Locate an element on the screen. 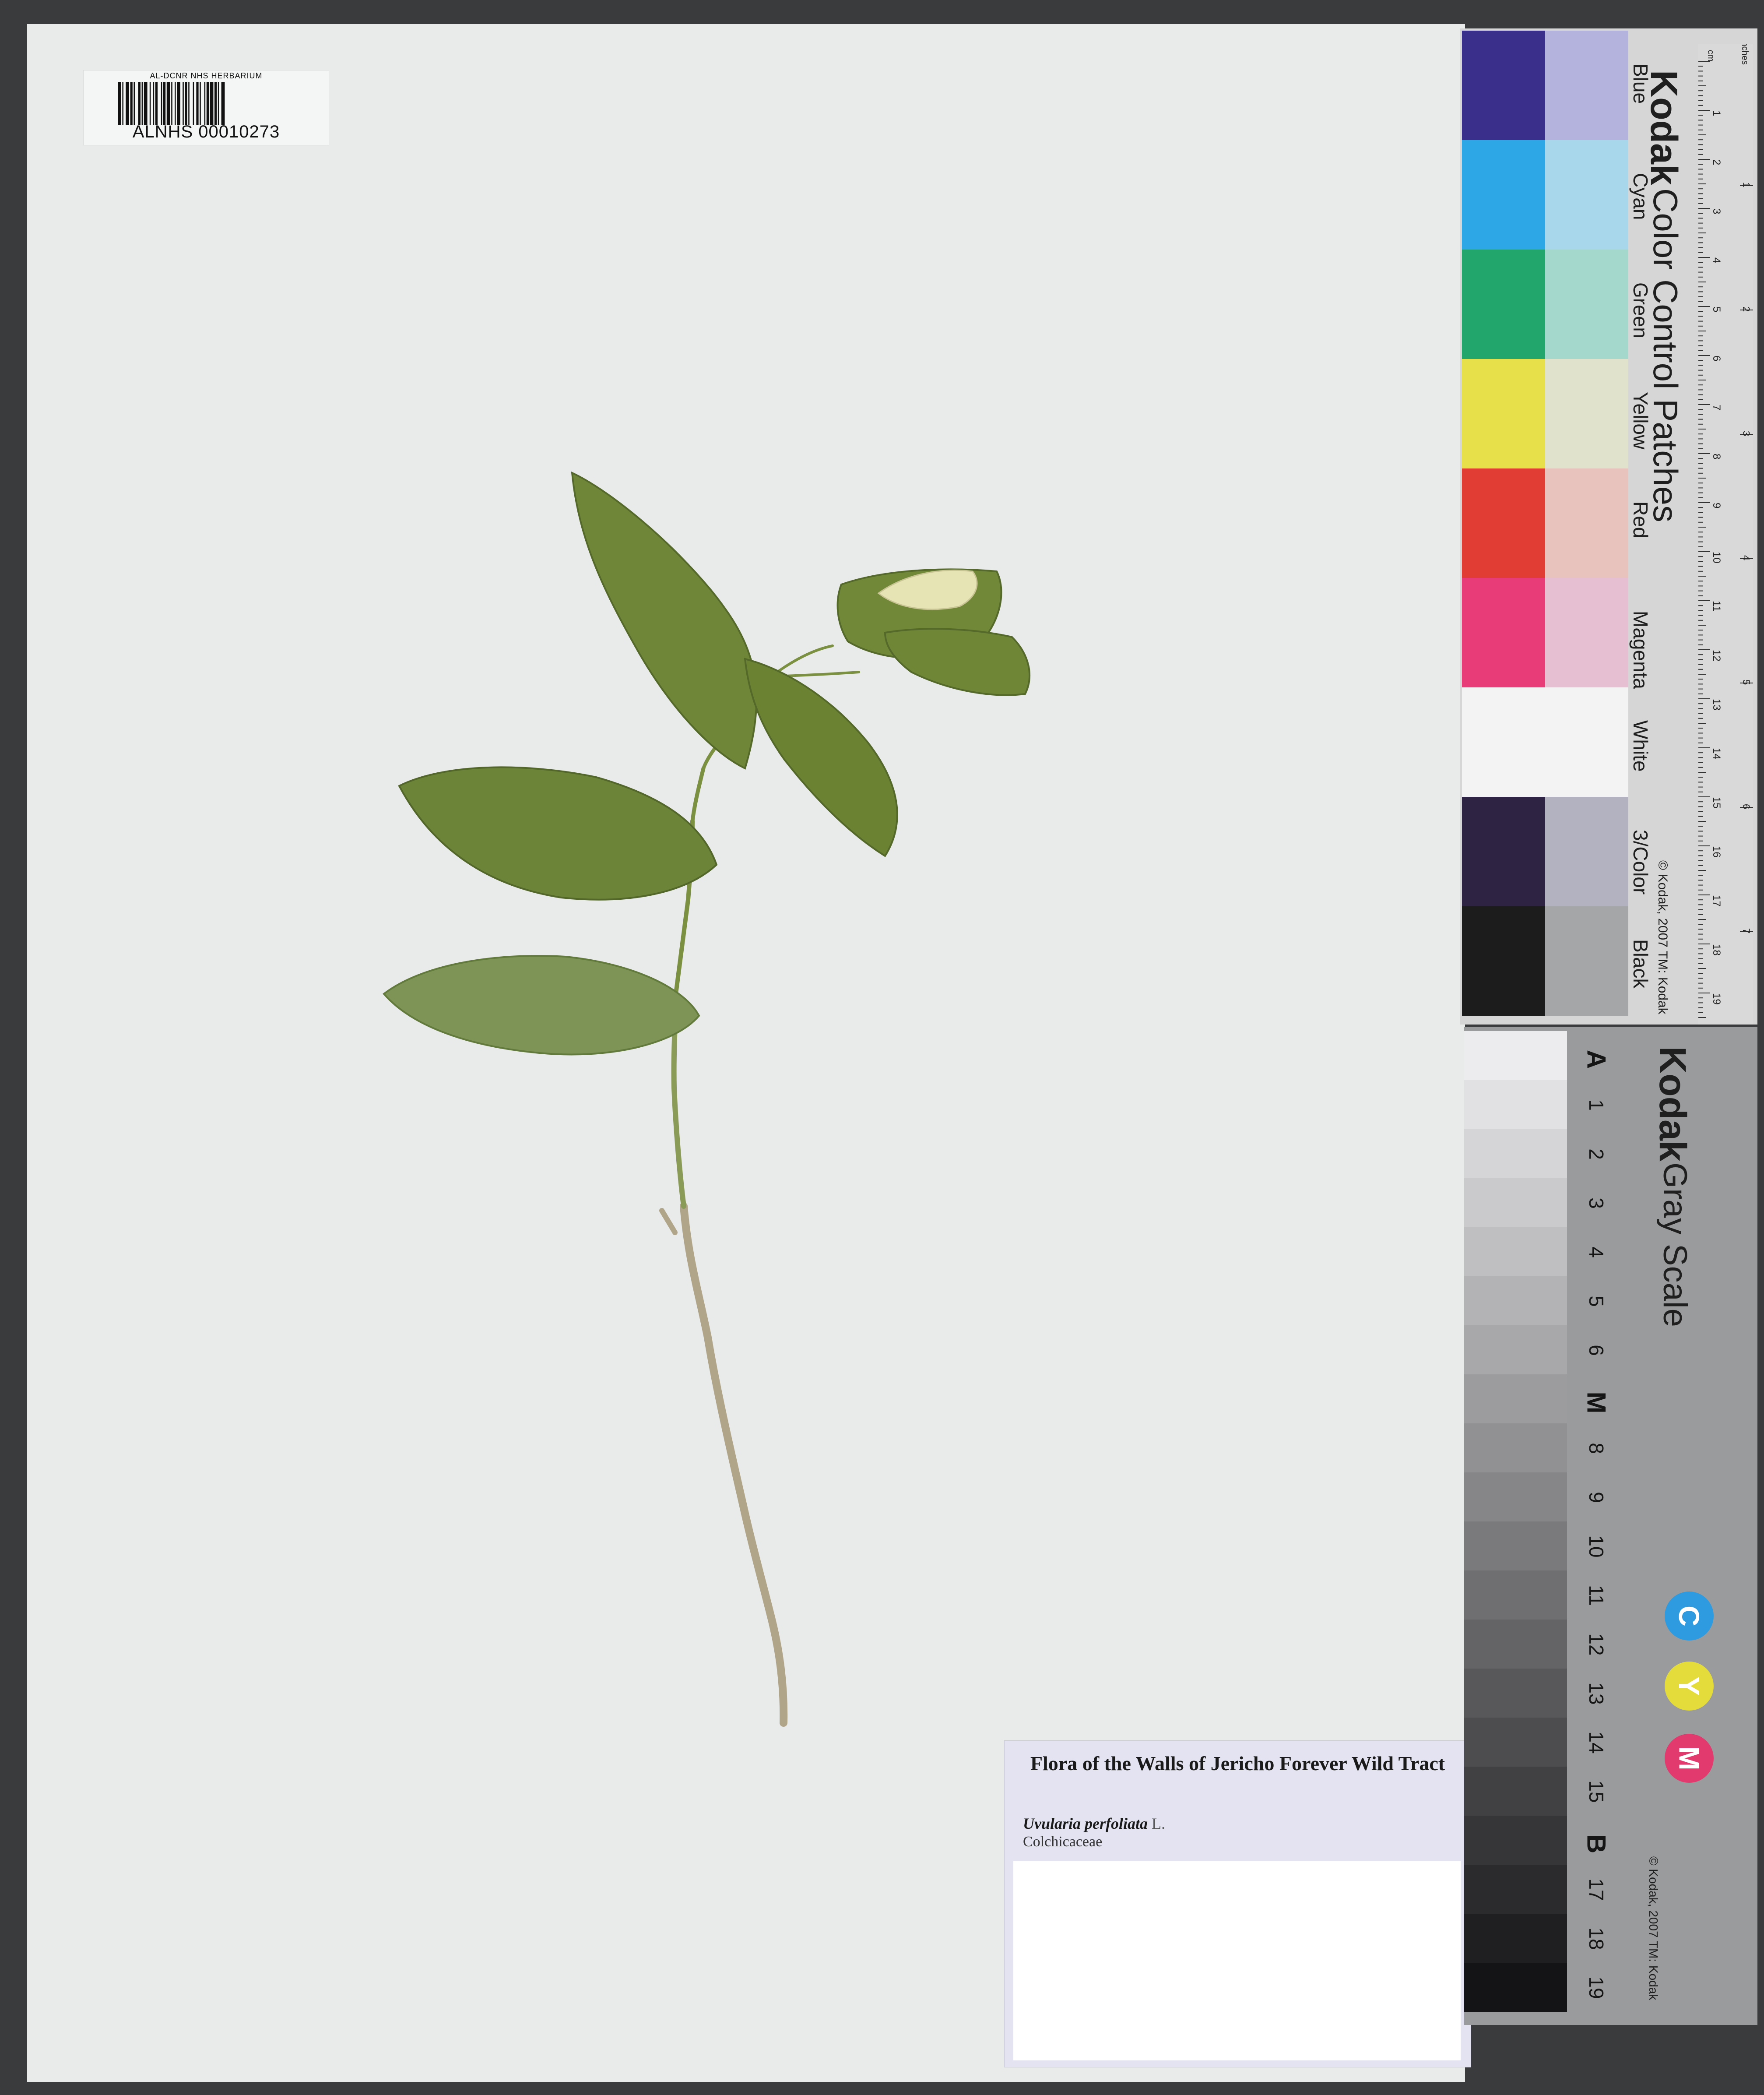 Image resolution: width=1764 pixels, height=2095 pixels. cm-tick-label: 14 is located at coordinates (1716, 754).